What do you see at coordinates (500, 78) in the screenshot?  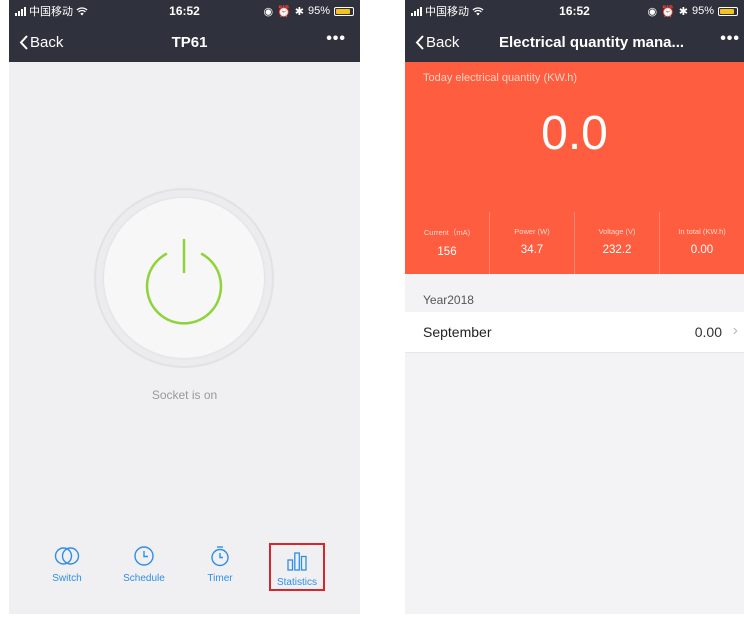 I see `today-label: Today electrical quantity (KW.h)` at bounding box center [500, 78].